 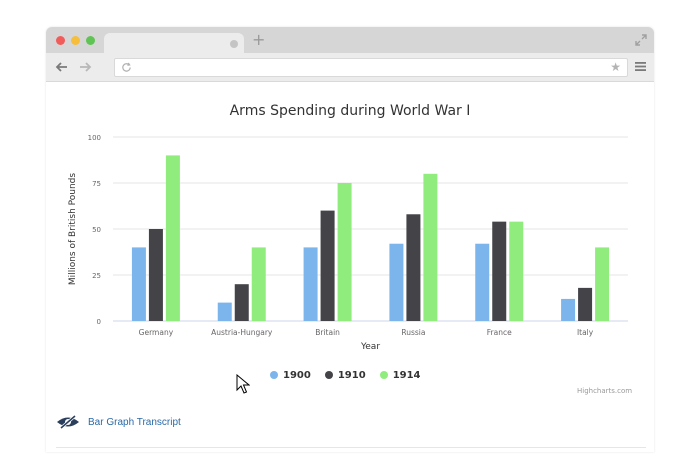 I want to click on x-tick-label: Russia, so click(x=413, y=332).